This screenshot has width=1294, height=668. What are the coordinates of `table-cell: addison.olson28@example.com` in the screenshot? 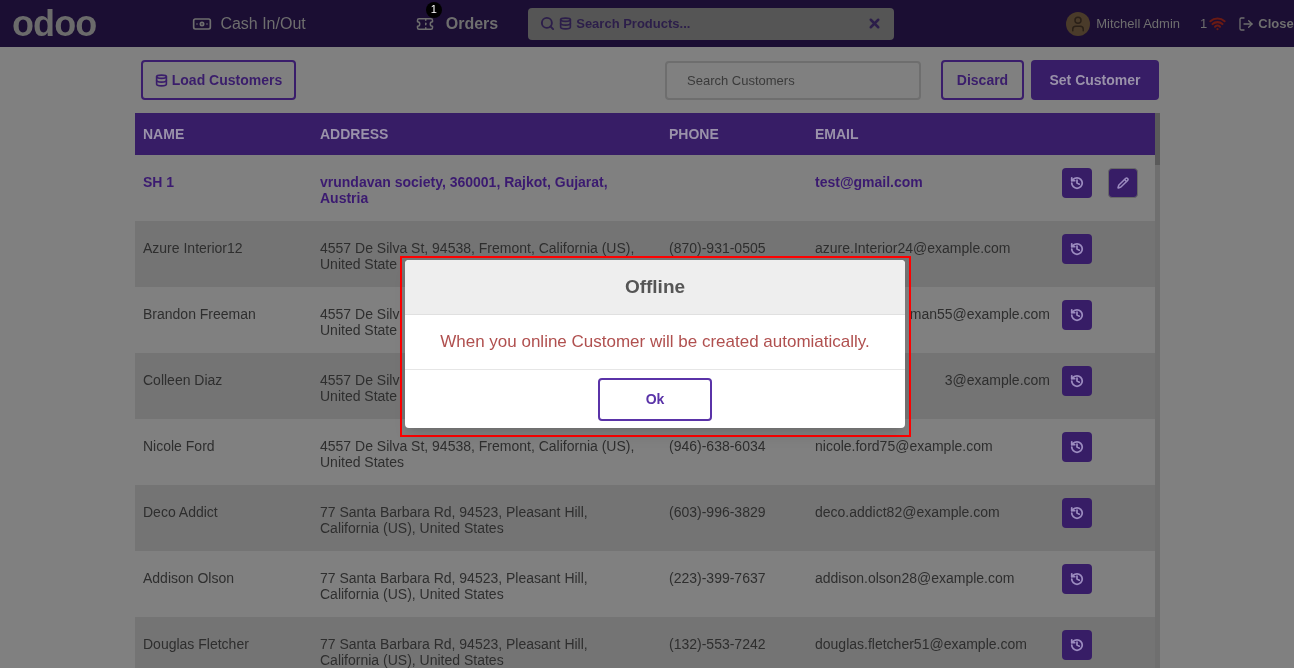 It's located at (915, 578).